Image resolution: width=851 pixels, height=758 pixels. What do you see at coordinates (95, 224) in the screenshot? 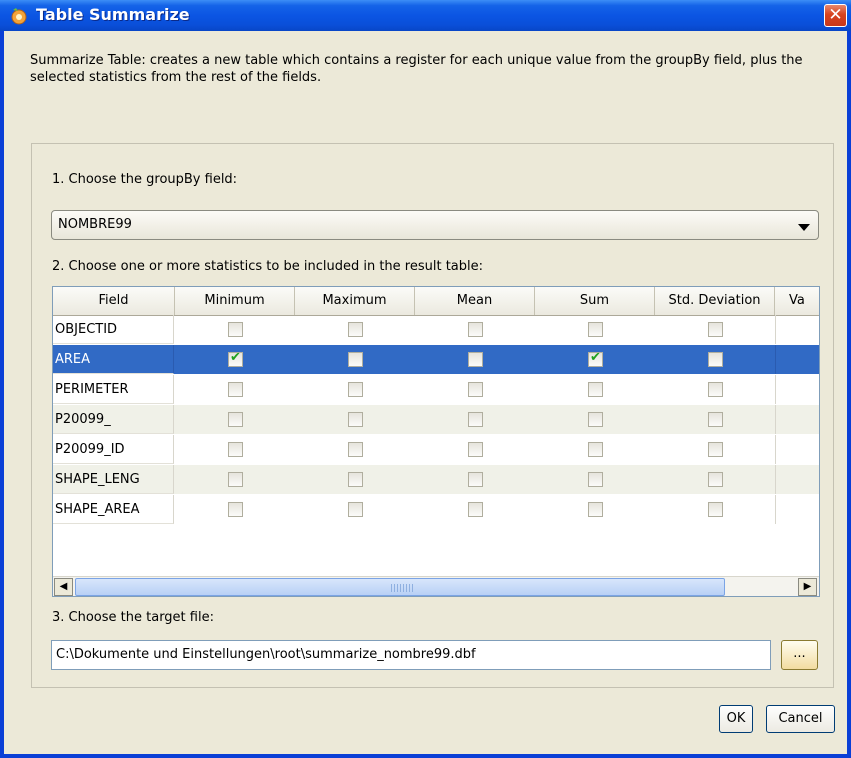
I see `groupby-selected-value: NOMBRE99` at bounding box center [95, 224].